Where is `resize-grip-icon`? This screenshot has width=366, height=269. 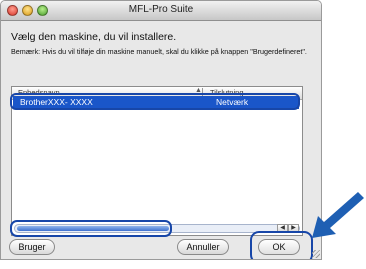 resize-grip-icon is located at coordinates (316, 254).